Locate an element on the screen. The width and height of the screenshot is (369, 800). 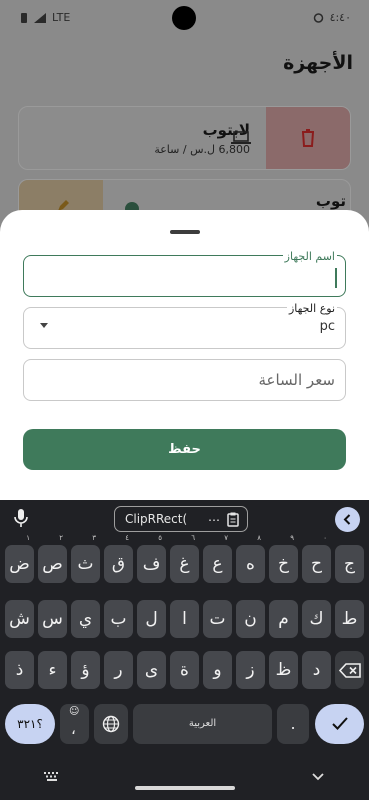
key: ى is located at coordinates (151, 670).